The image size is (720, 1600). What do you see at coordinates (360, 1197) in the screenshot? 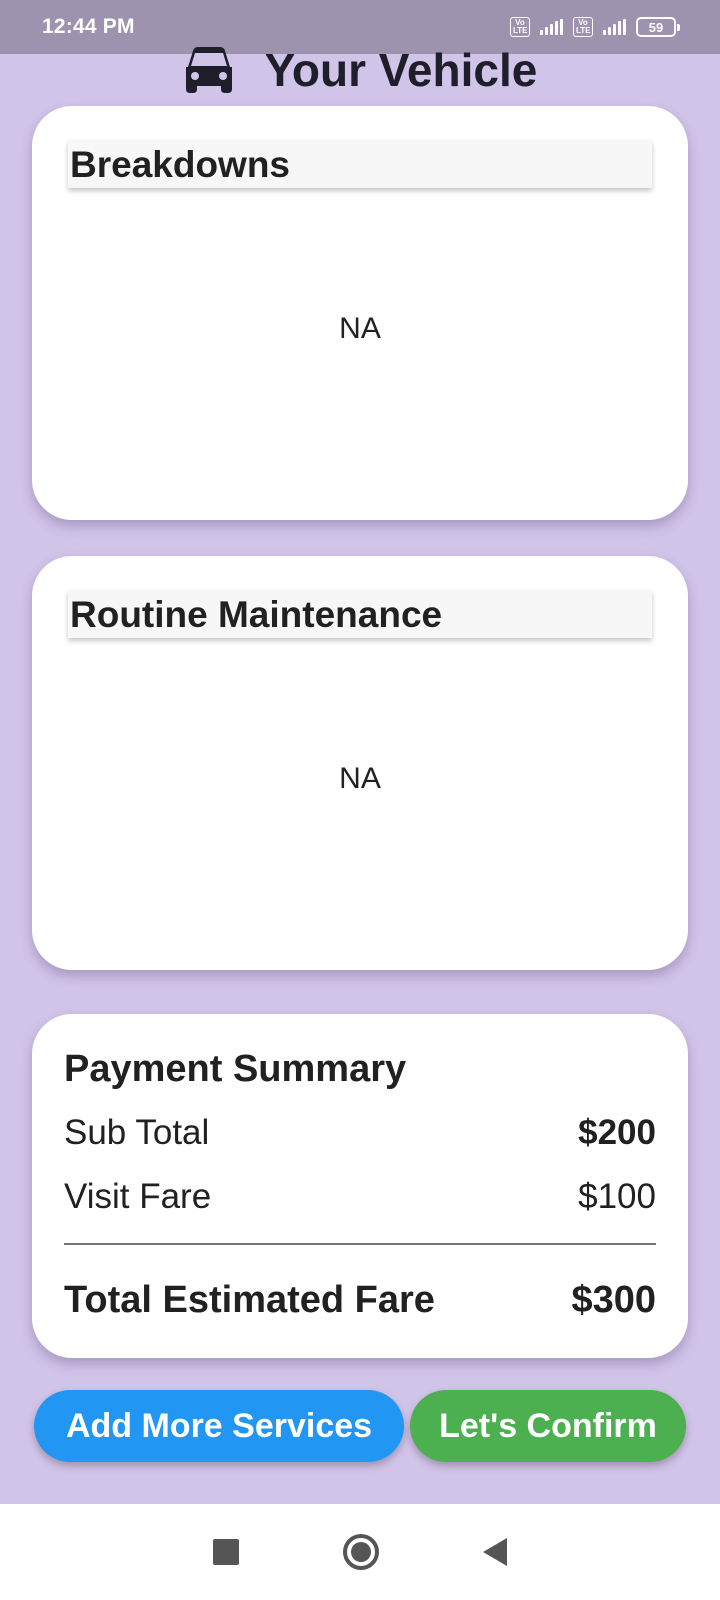
I see `visit-fare-row: Visit Fare $100` at bounding box center [360, 1197].